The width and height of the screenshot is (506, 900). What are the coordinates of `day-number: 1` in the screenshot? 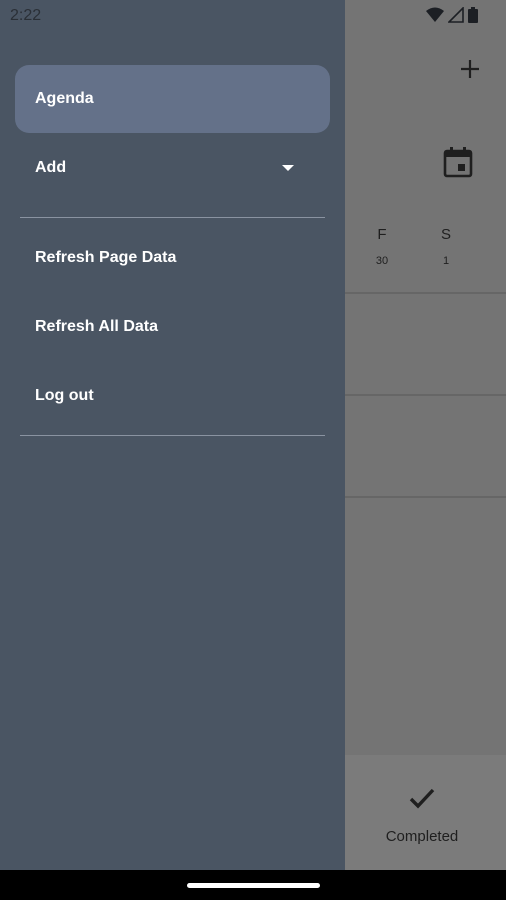 It's located at (446, 261).